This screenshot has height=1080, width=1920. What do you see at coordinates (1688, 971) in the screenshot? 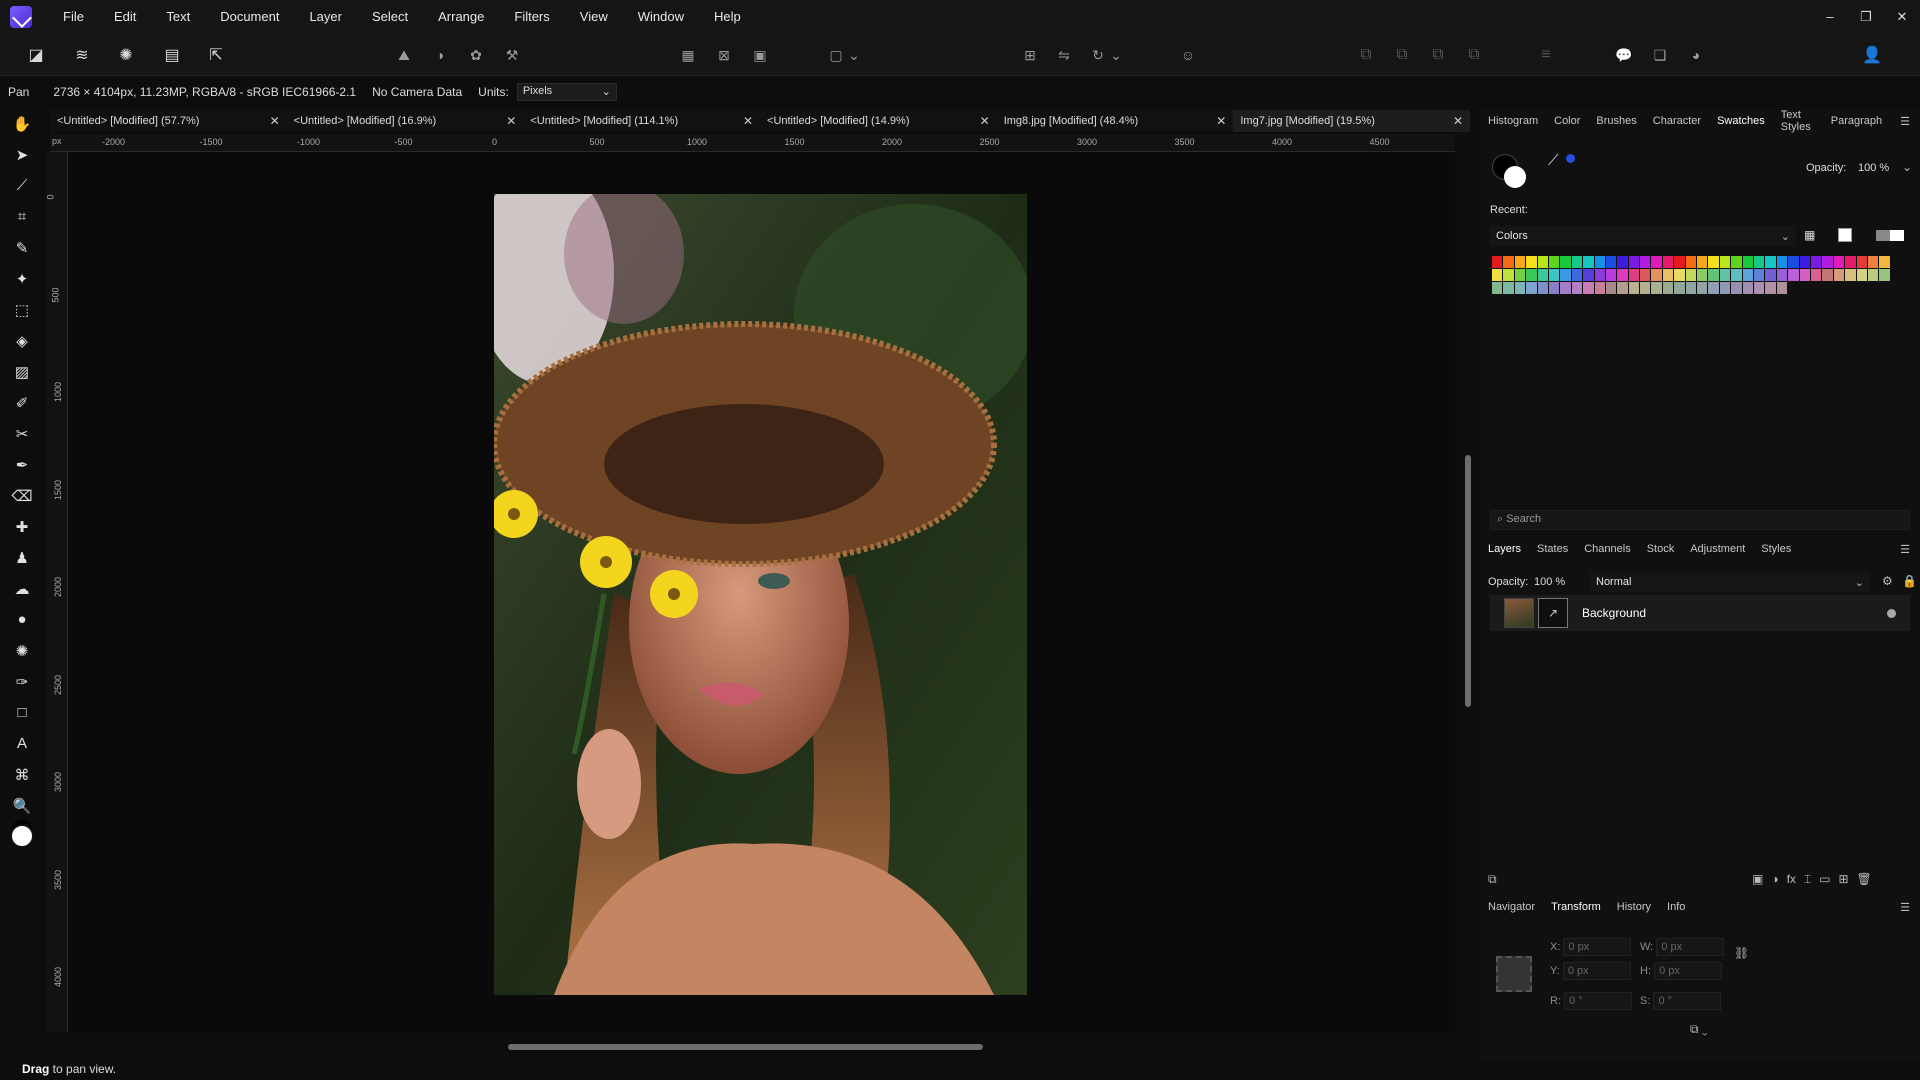
I see `h-input` at bounding box center [1688, 971].